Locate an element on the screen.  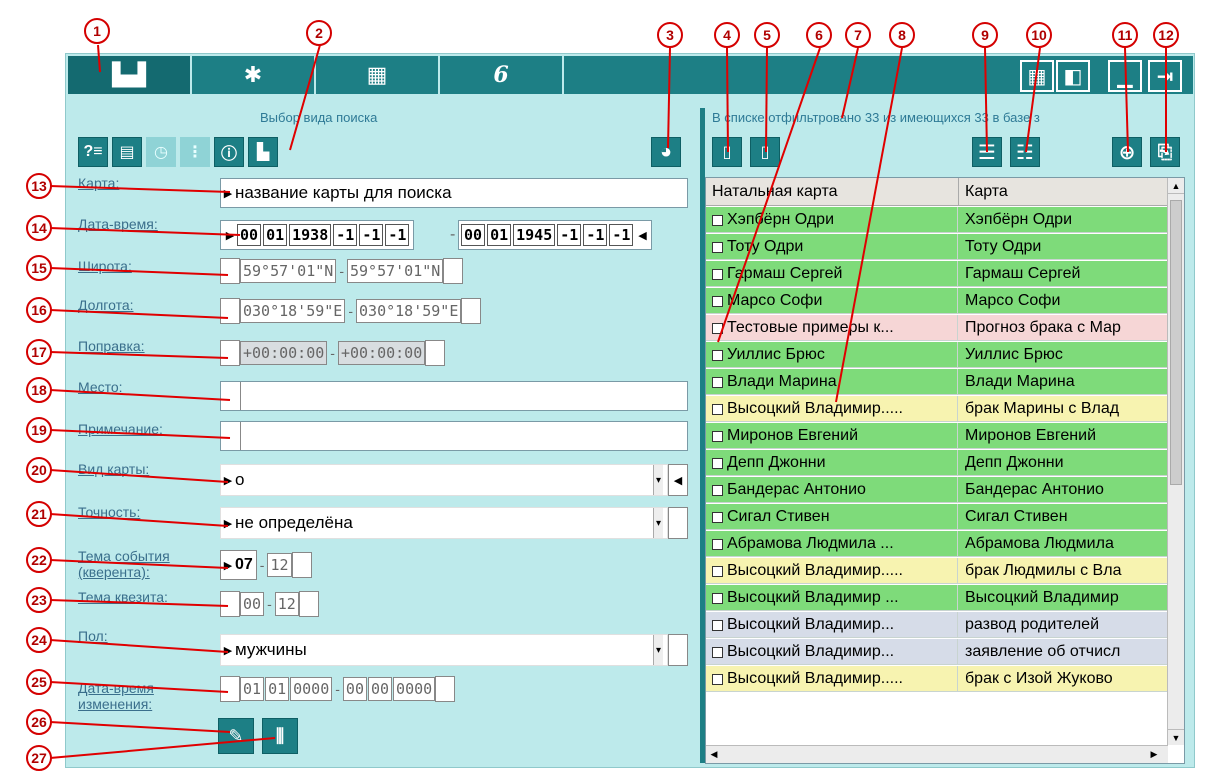
natal-chart-cell: Бандерас Антонио is located at coordinates (832, 490).